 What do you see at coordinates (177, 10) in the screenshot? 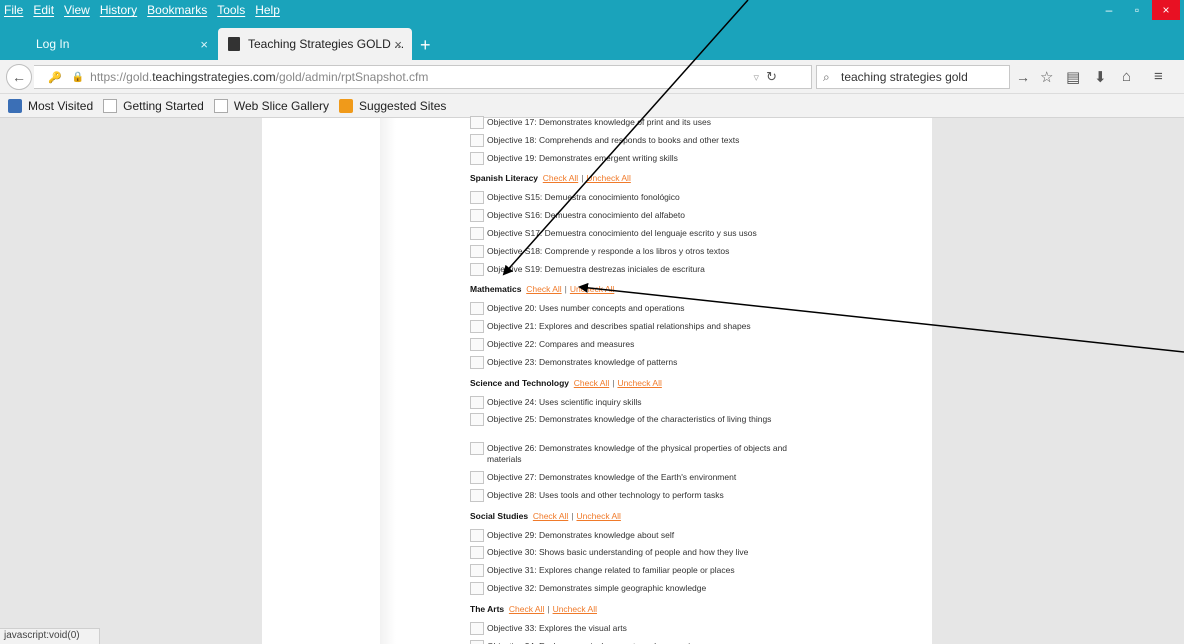
I see `menu-bookmarks: Bookmarks` at bounding box center [177, 10].